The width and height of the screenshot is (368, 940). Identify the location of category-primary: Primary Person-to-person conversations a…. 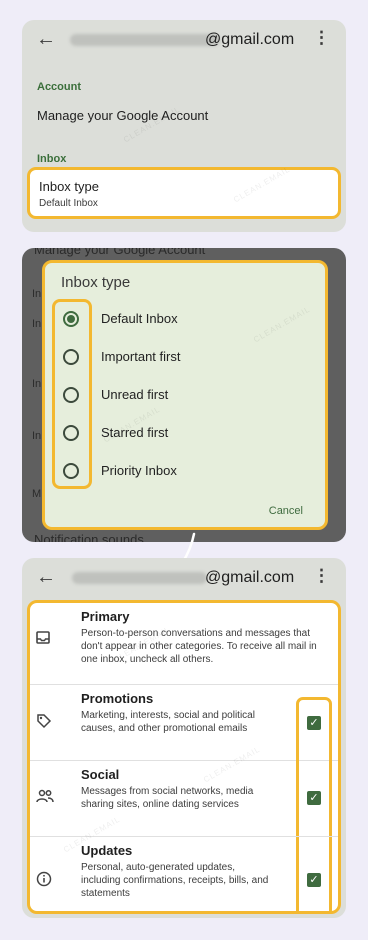
(184, 644).